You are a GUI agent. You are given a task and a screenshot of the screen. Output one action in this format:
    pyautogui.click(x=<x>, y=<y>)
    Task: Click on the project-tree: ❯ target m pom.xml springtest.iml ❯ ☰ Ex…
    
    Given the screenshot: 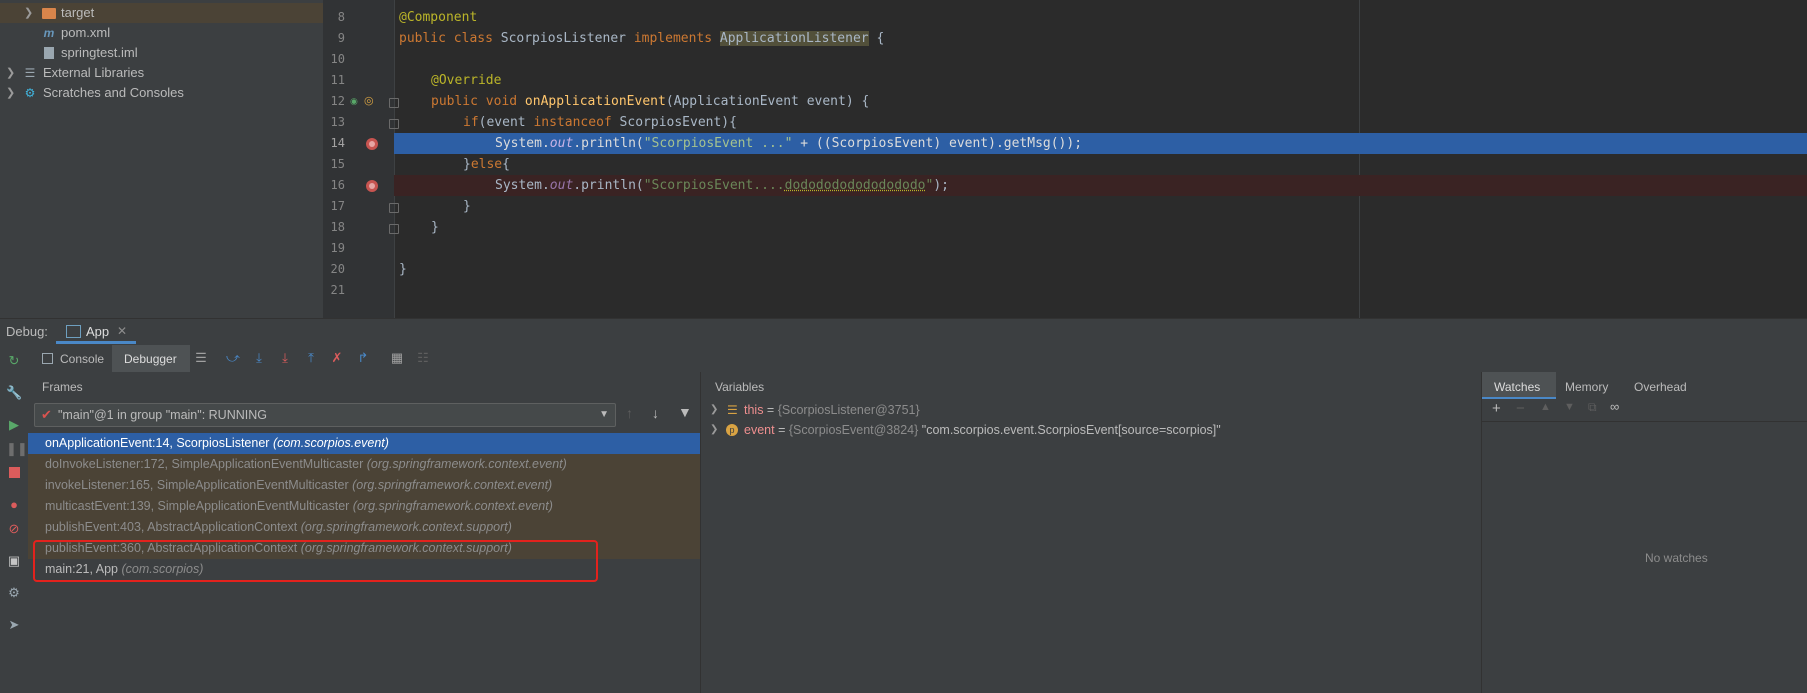 What is the action you would take?
    pyautogui.click(x=161, y=159)
    